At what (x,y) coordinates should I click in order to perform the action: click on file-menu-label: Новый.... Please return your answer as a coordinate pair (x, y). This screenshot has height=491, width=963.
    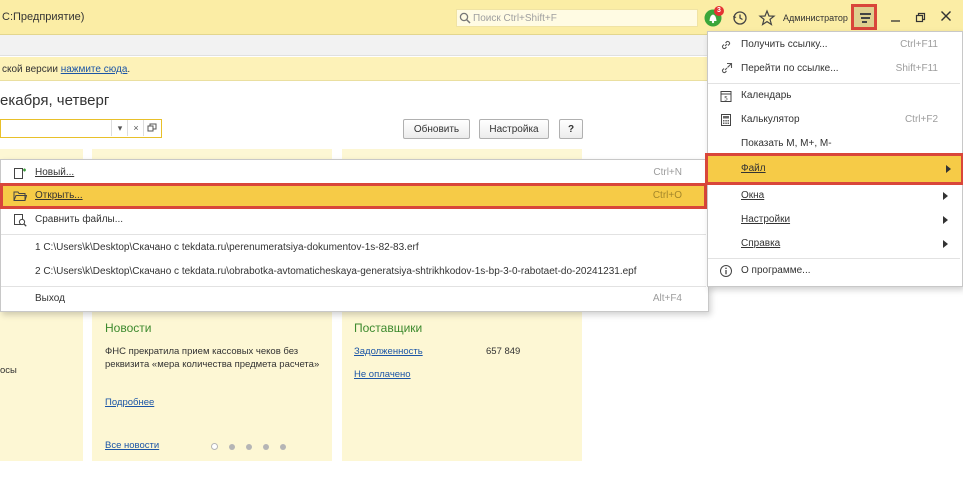
    Looking at the image, I should click on (55, 172).